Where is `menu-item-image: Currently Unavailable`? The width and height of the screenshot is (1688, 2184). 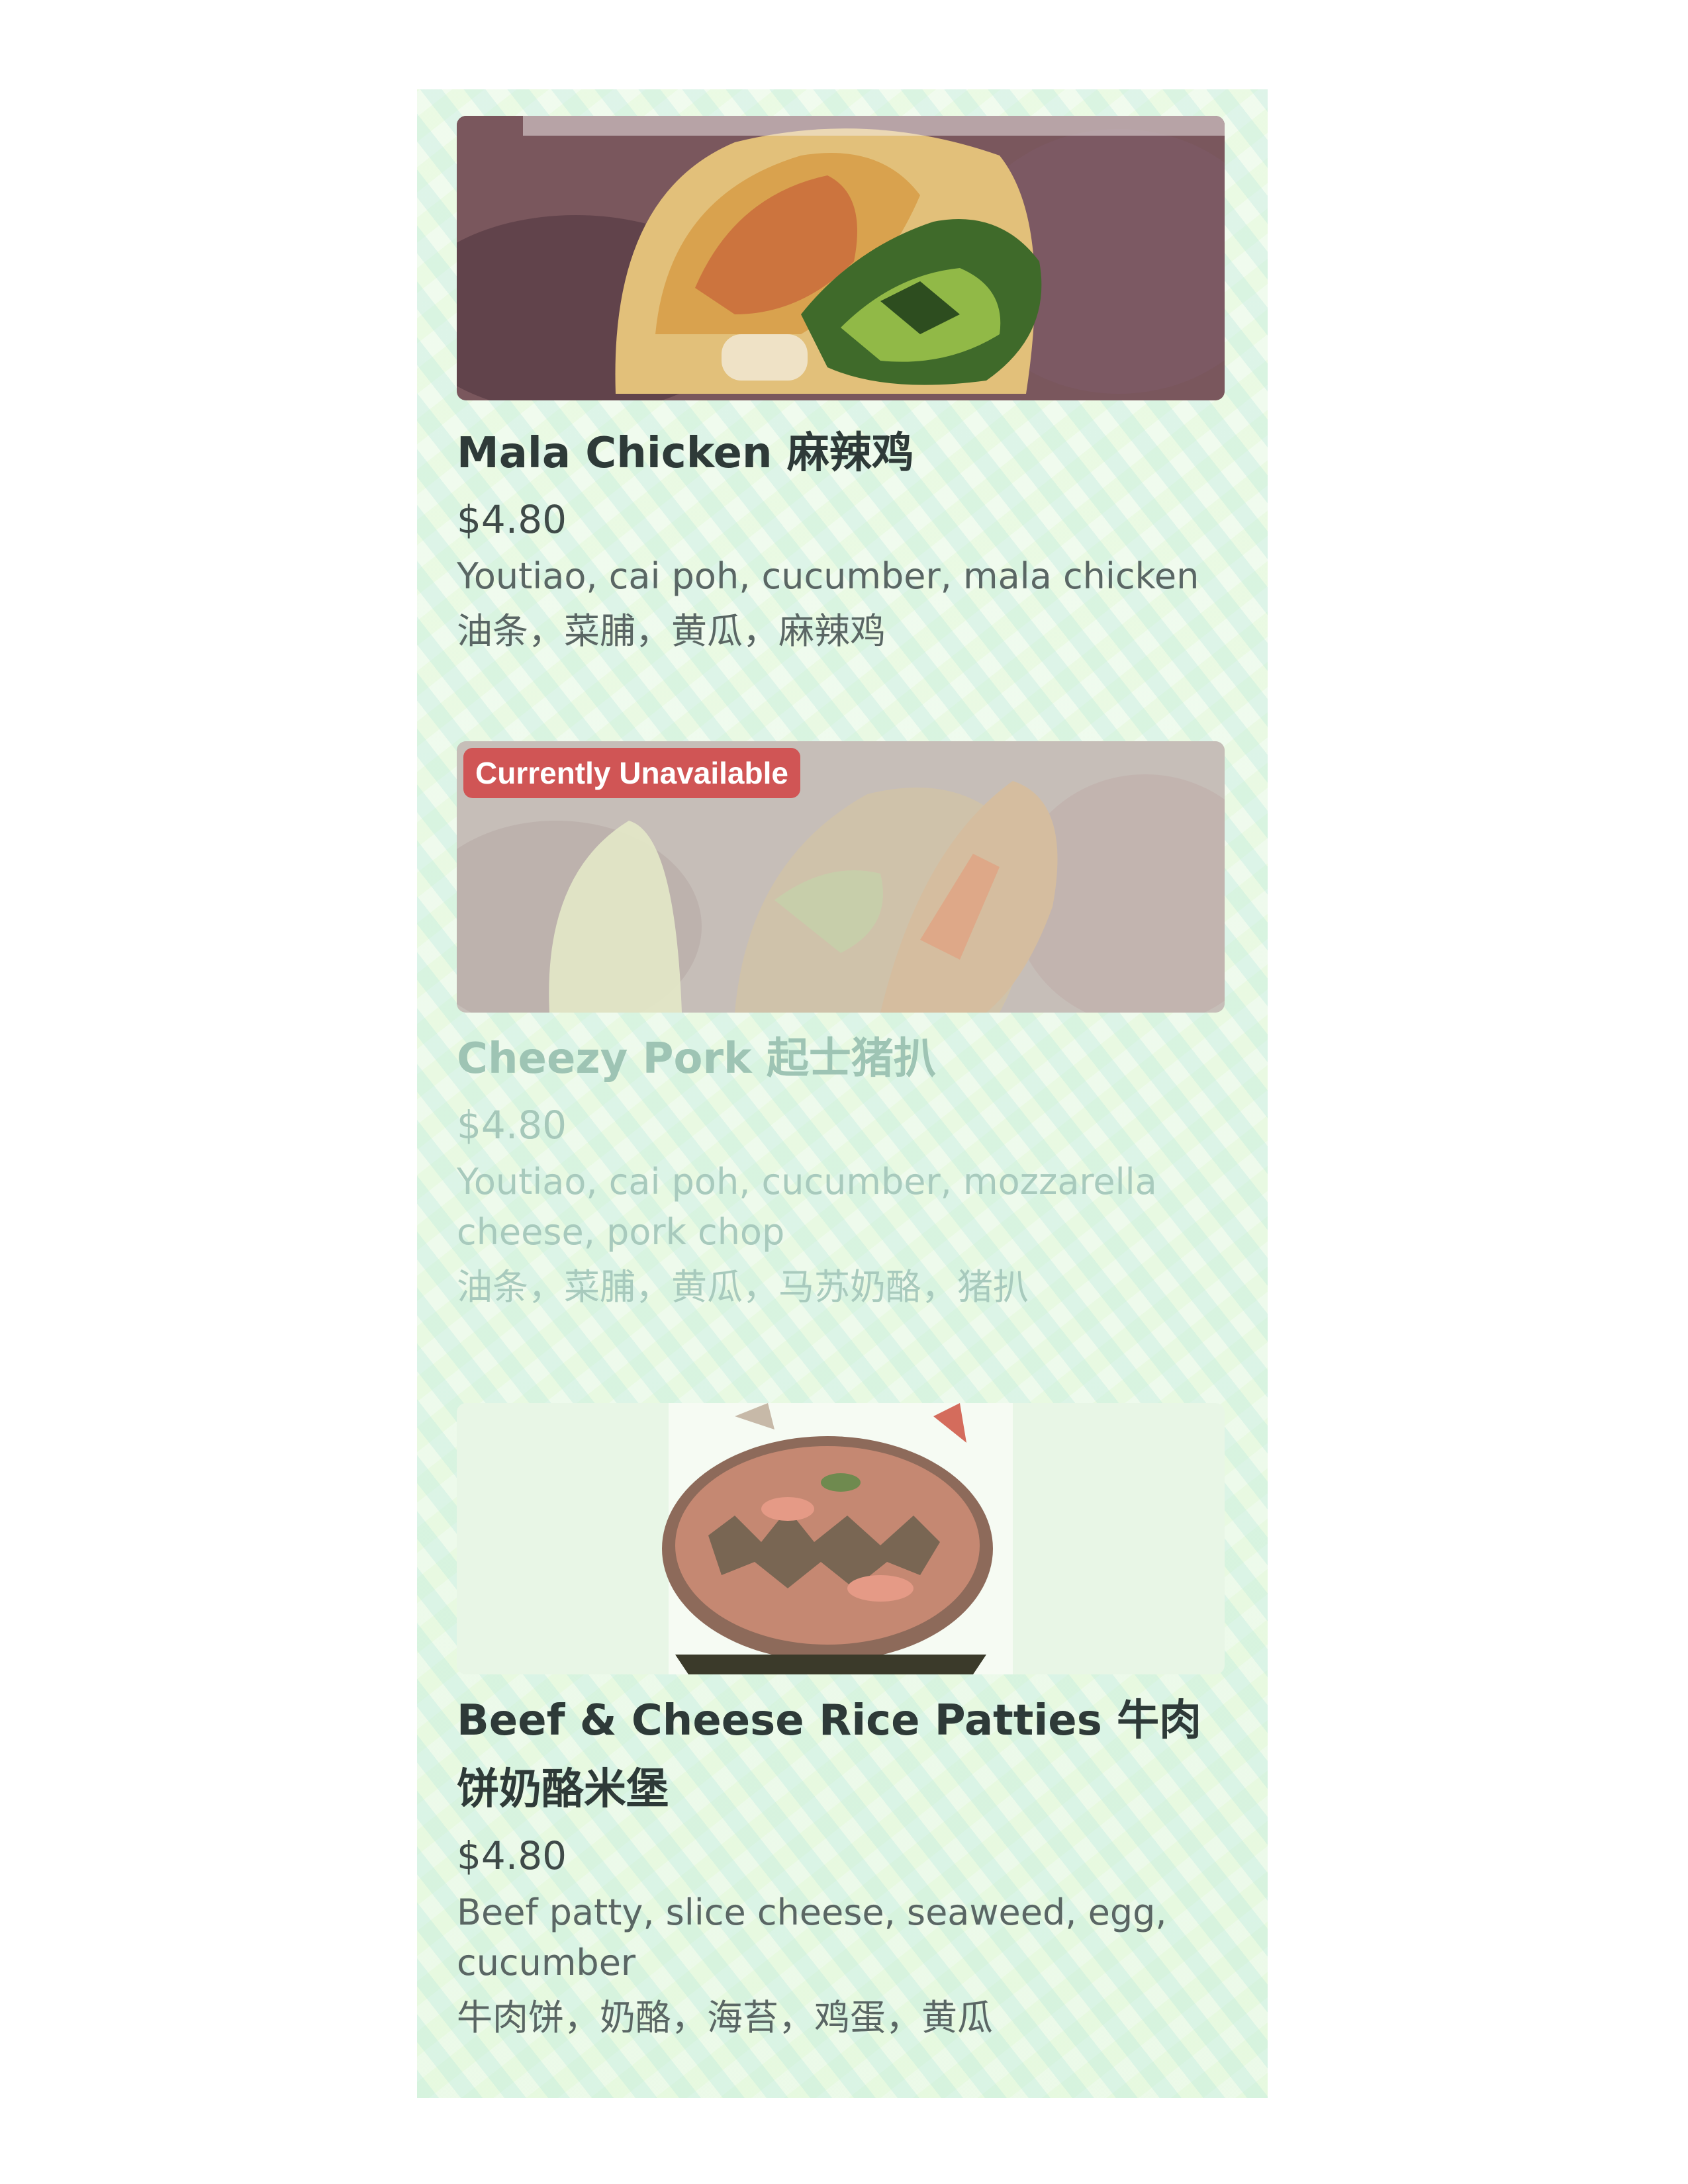 menu-item-image: Currently Unavailable is located at coordinates (841, 877).